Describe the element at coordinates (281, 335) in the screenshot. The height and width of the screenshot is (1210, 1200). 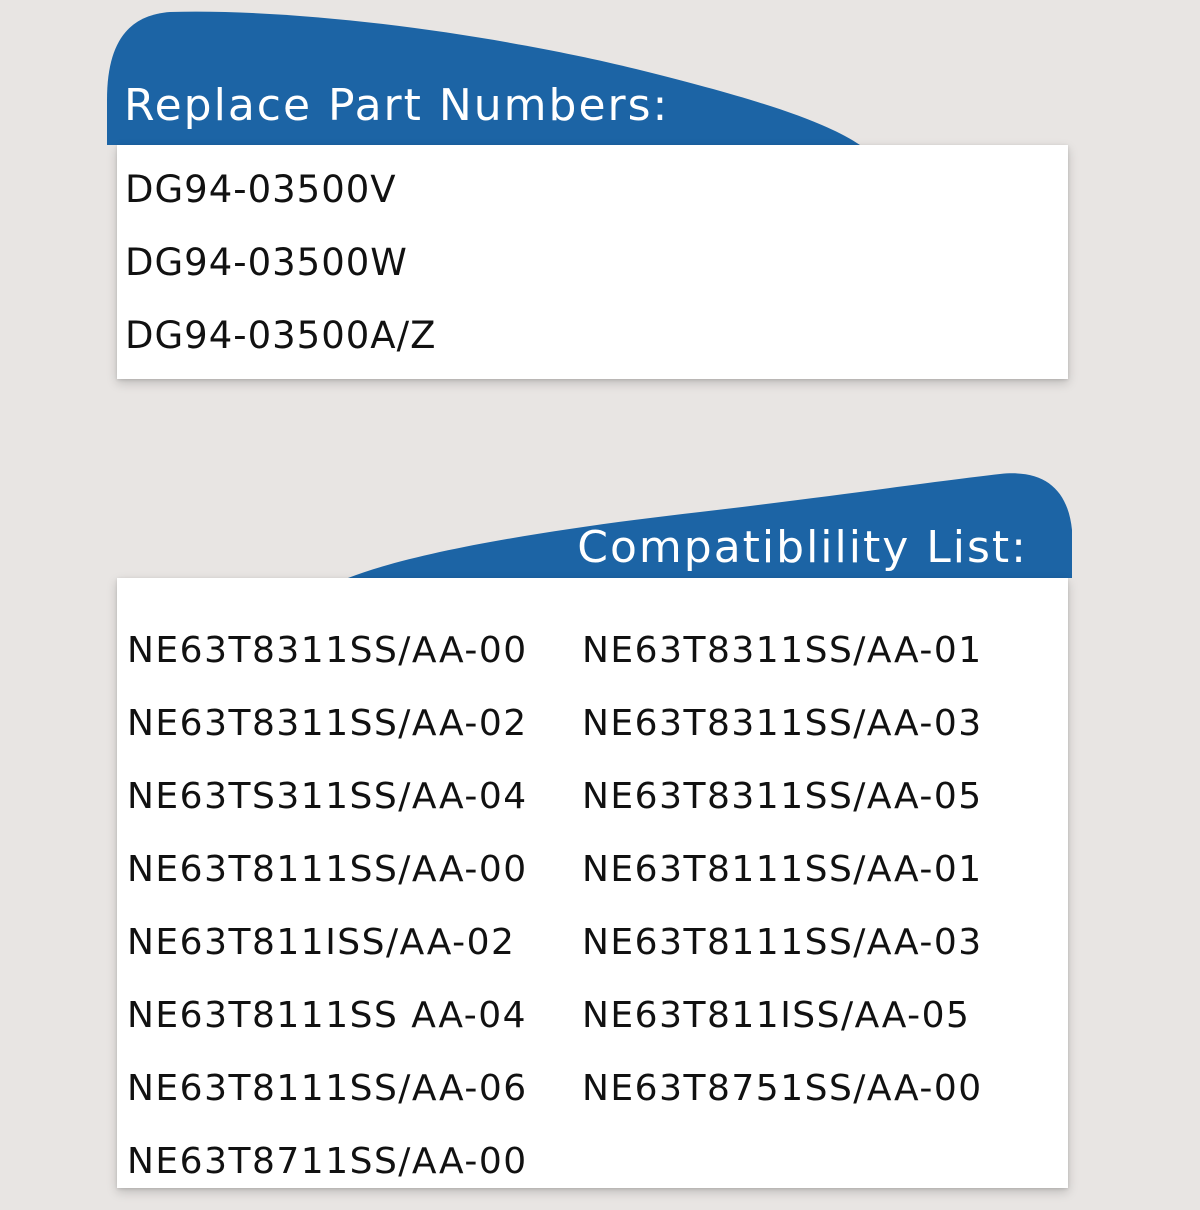
I see `part-number-item: DG94-03500A/Z` at that location.